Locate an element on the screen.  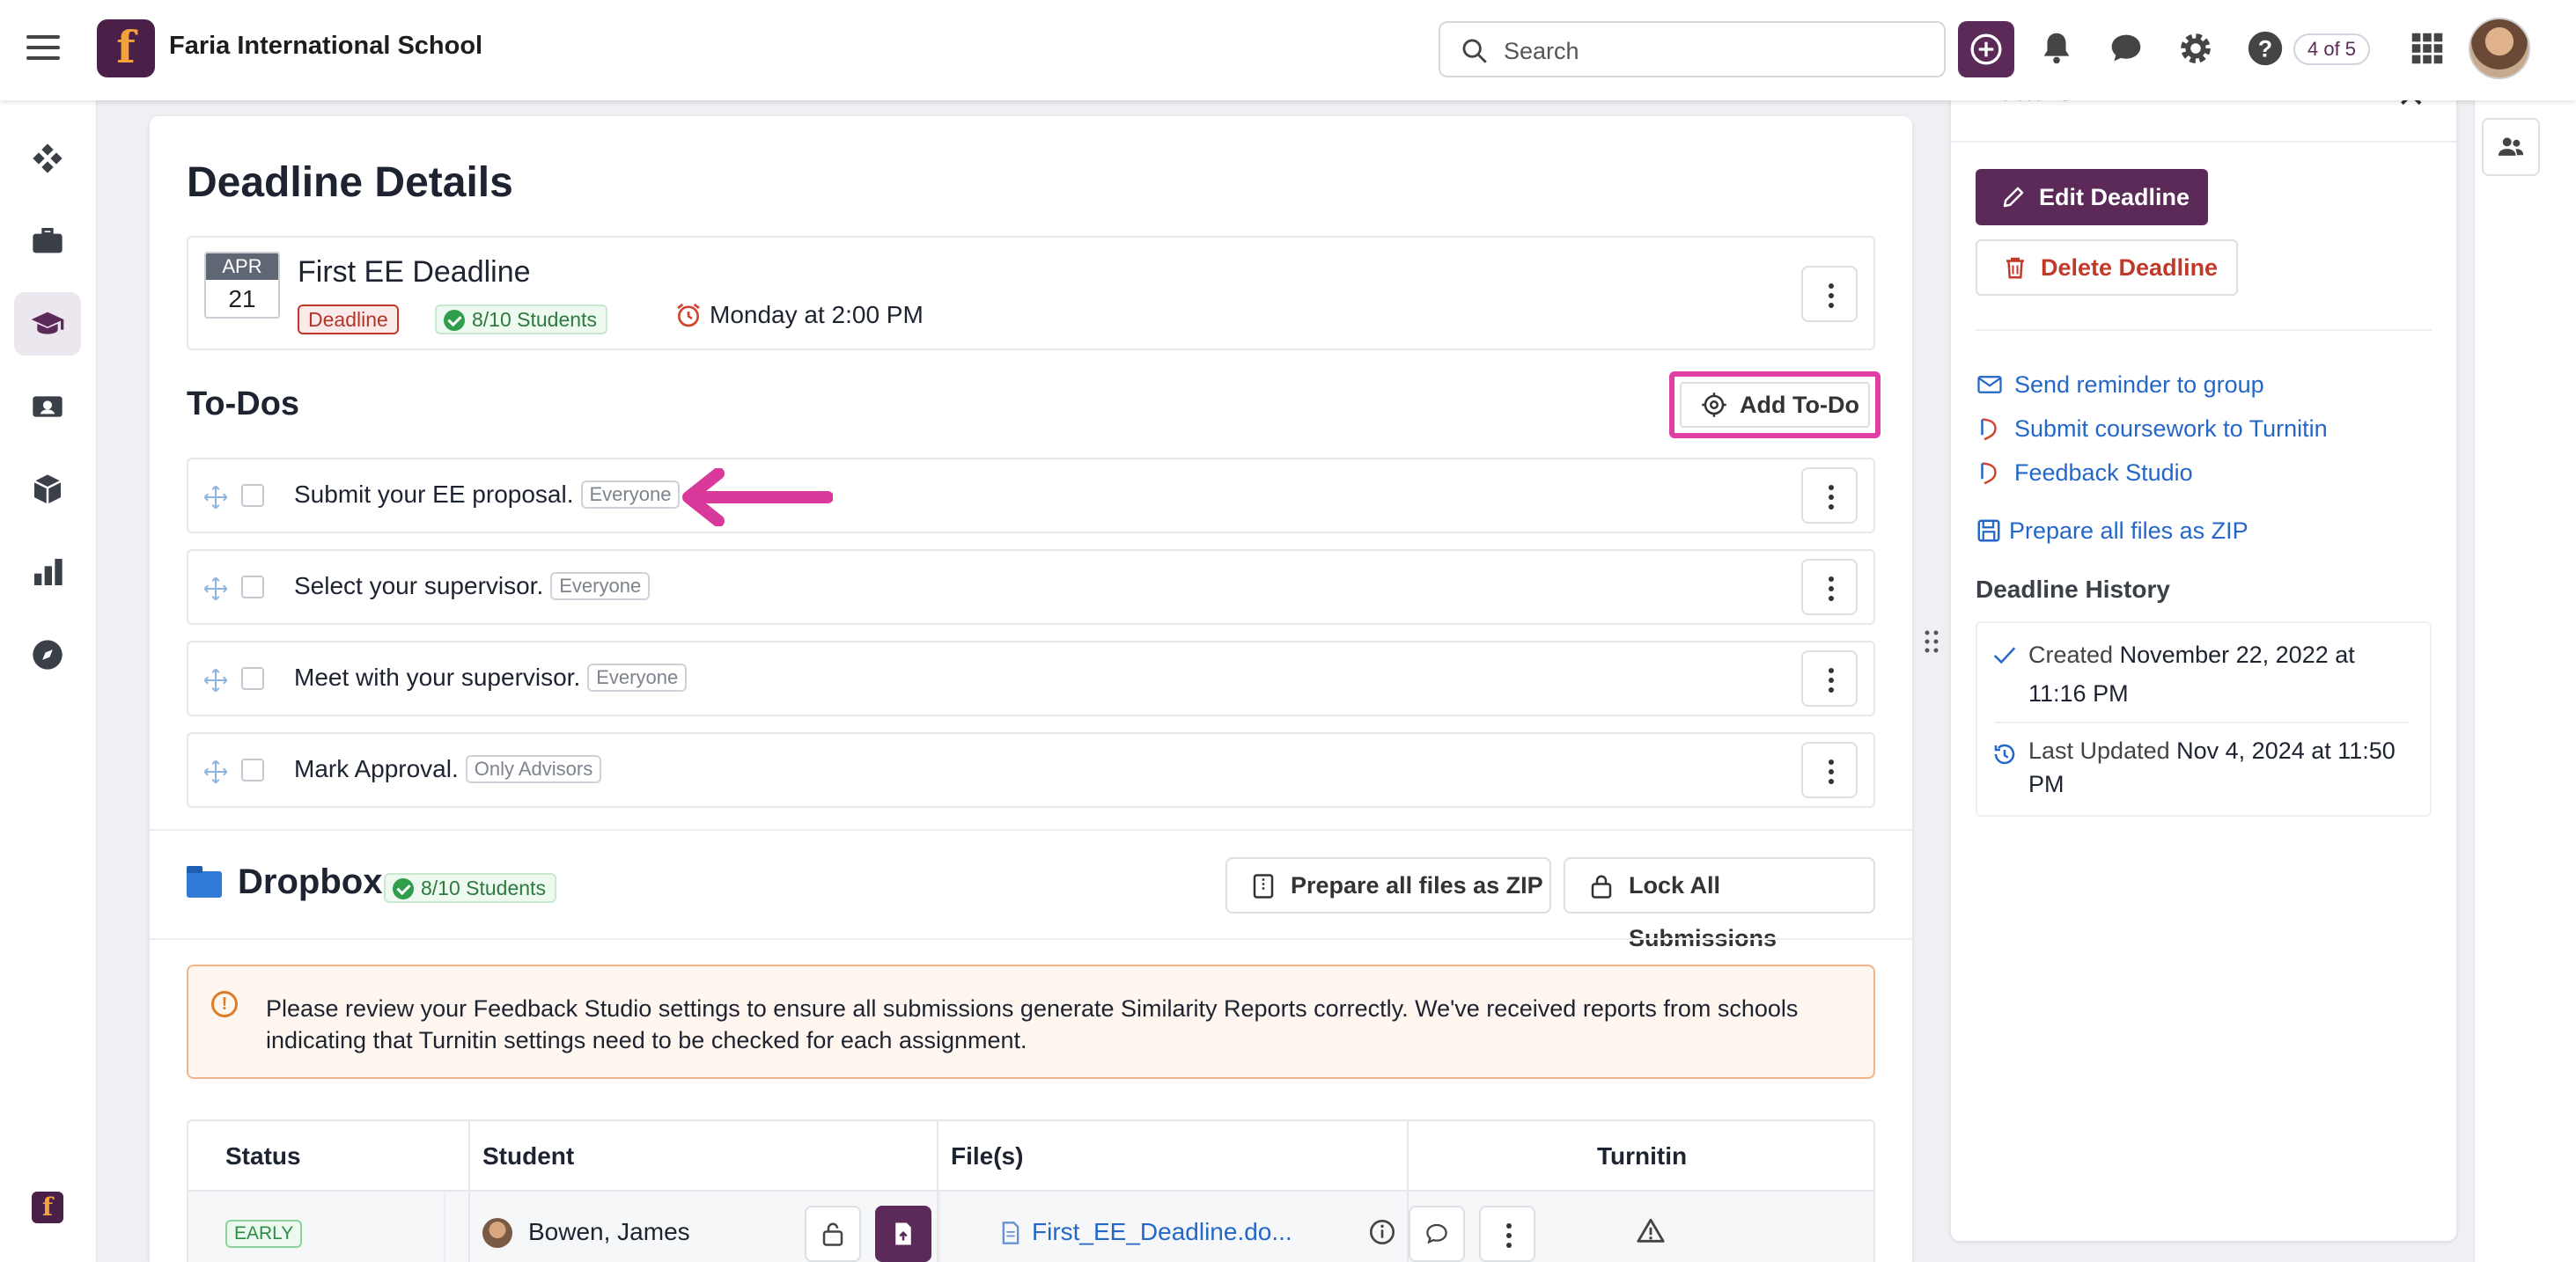
lock-icon is located at coordinates (1602, 887).